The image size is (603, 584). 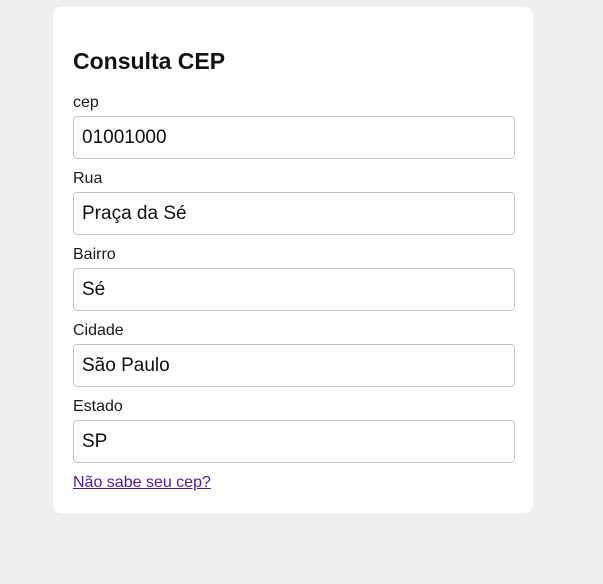 I want to click on bairro-label: Bairro, so click(x=94, y=254).